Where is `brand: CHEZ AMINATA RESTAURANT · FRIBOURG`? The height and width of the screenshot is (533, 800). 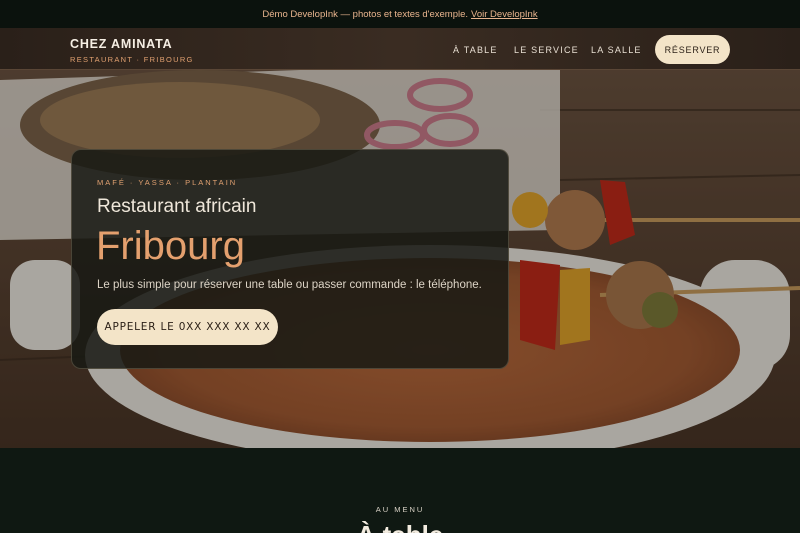 brand: CHEZ AMINATA RESTAURANT · FRIBOURG is located at coordinates (132, 50).